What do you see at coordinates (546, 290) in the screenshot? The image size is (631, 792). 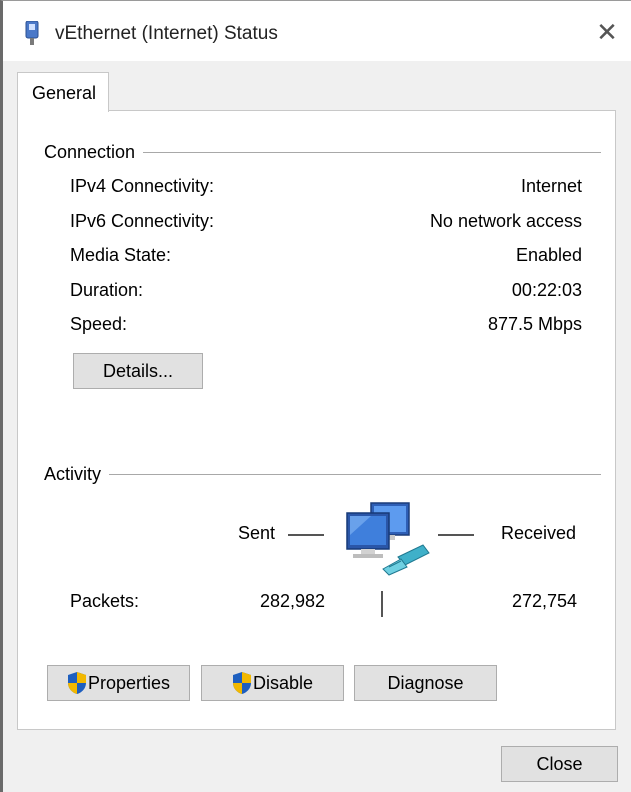 I see `duration-value: 00:22:03` at bounding box center [546, 290].